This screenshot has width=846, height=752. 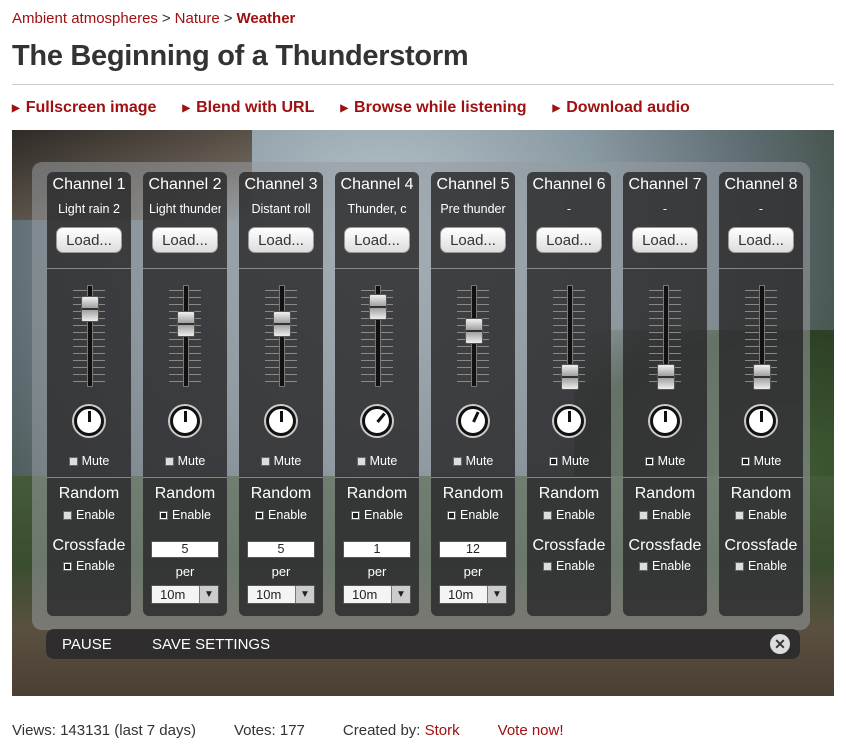 I want to click on vote-now-link: Vote now!, so click(x=531, y=730).